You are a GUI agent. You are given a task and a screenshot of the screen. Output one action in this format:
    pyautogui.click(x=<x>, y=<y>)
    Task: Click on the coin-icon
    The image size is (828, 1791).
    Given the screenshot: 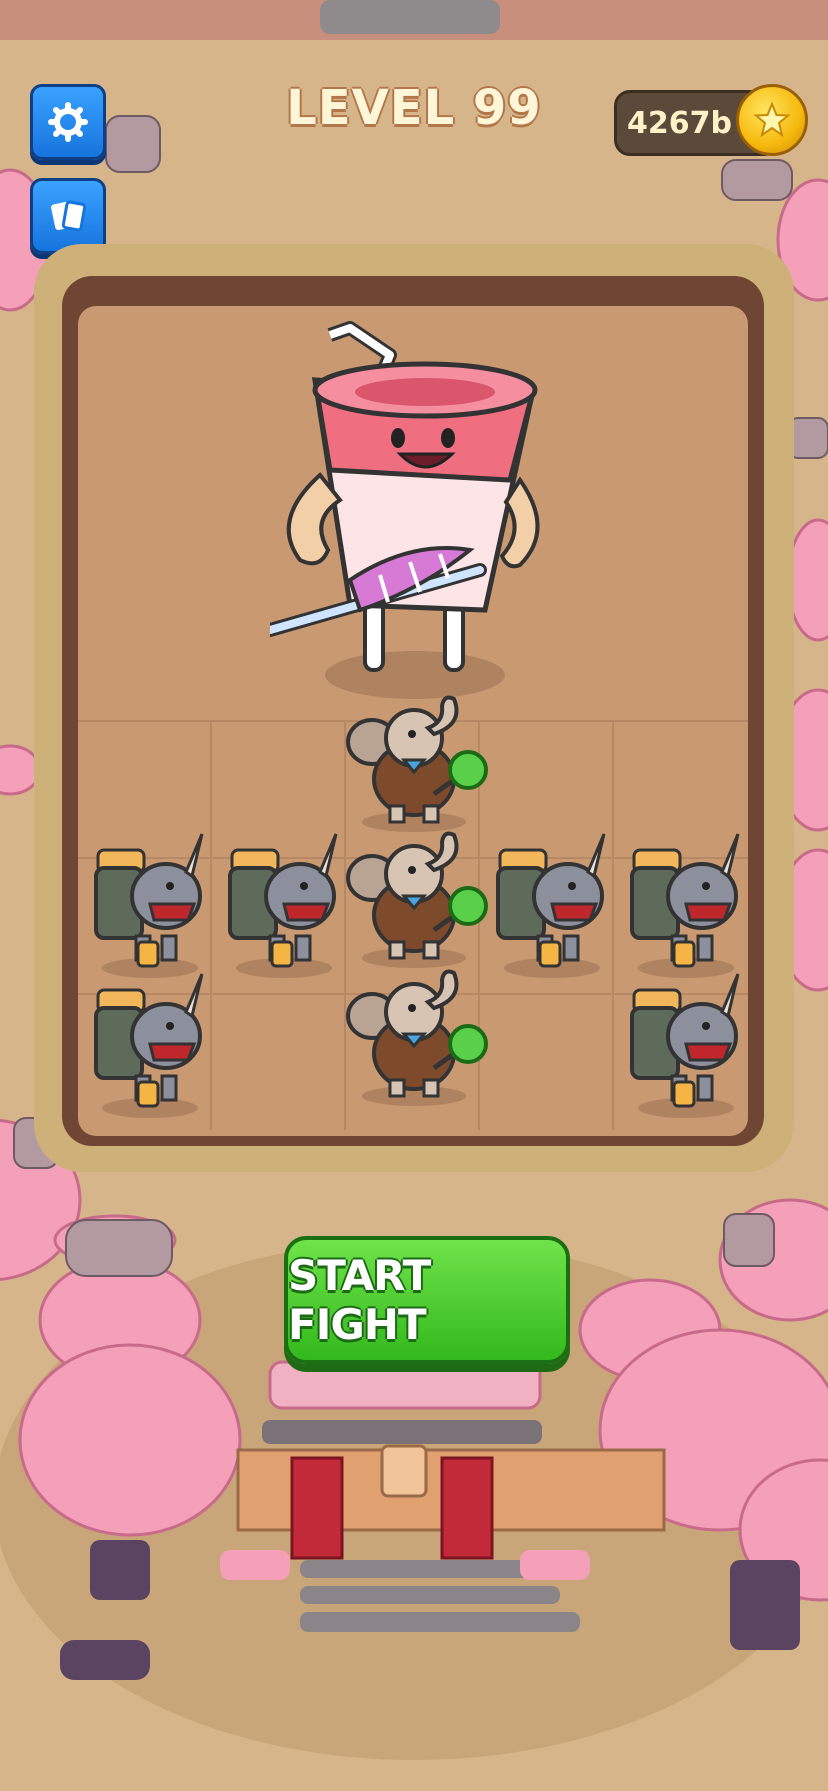 What is the action you would take?
    pyautogui.click(x=772, y=120)
    